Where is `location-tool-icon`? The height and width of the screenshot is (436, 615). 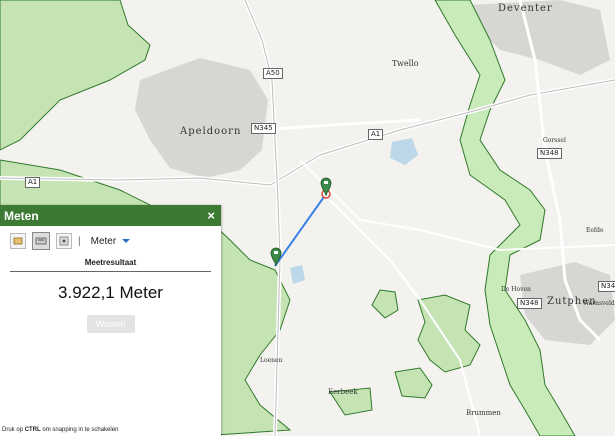 location-tool-icon is located at coordinates (64, 241).